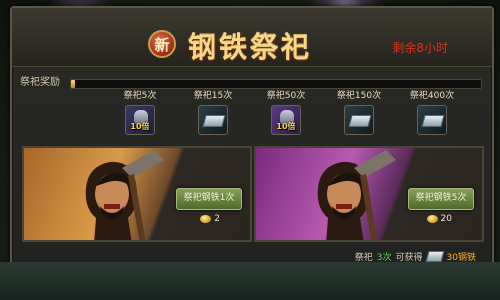  I want to click on sacrifice-card-1: 祭祀钢铁1次 2, so click(137, 194).